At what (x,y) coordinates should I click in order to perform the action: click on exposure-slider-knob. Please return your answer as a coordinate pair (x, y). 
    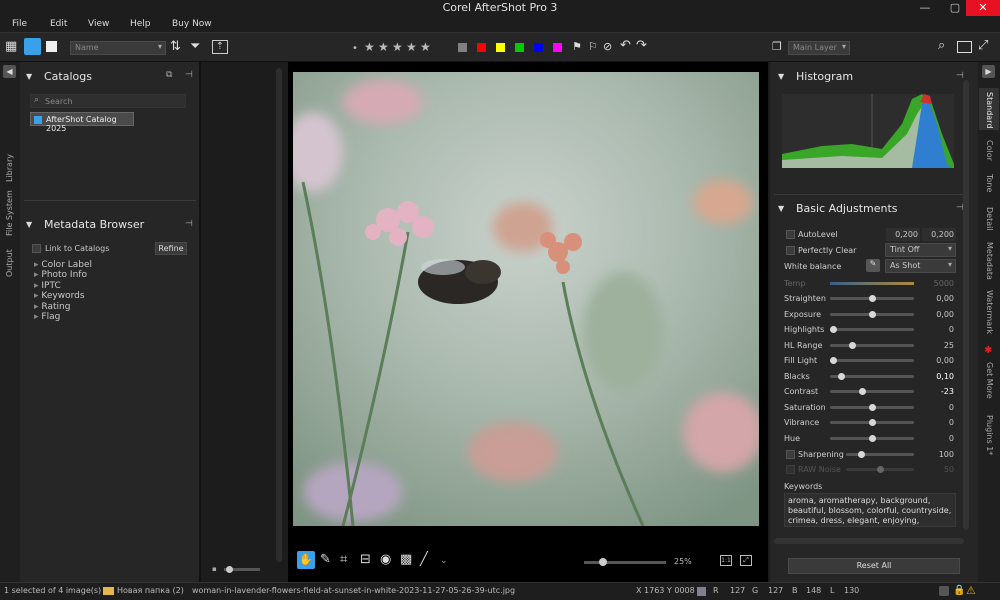
    Looking at the image, I should click on (872, 314).